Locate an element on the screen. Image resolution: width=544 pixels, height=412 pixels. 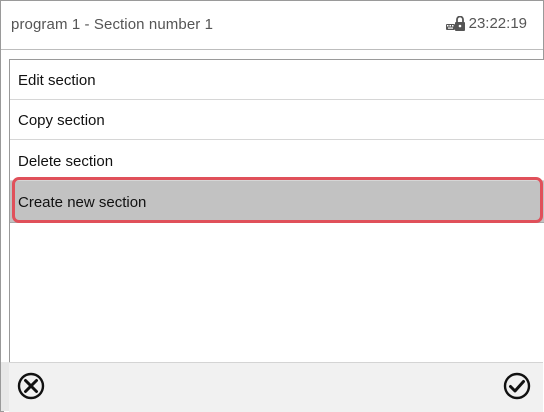
footer-edge is located at coordinates (5, 386).